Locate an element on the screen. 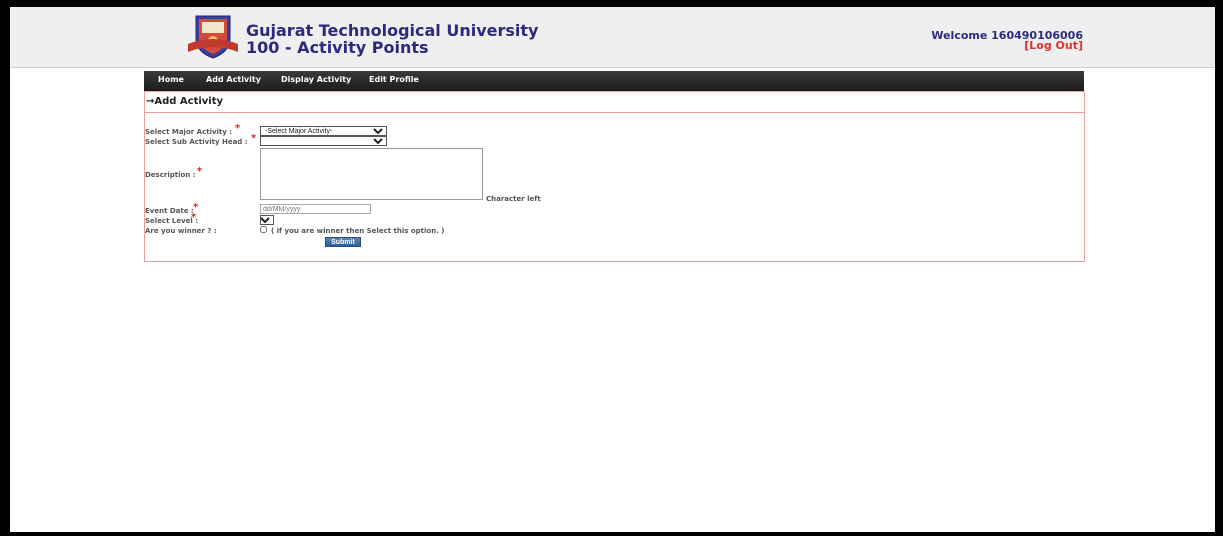 The image size is (1223, 536). app-name: 100 - Activity Points is located at coordinates (337, 47).